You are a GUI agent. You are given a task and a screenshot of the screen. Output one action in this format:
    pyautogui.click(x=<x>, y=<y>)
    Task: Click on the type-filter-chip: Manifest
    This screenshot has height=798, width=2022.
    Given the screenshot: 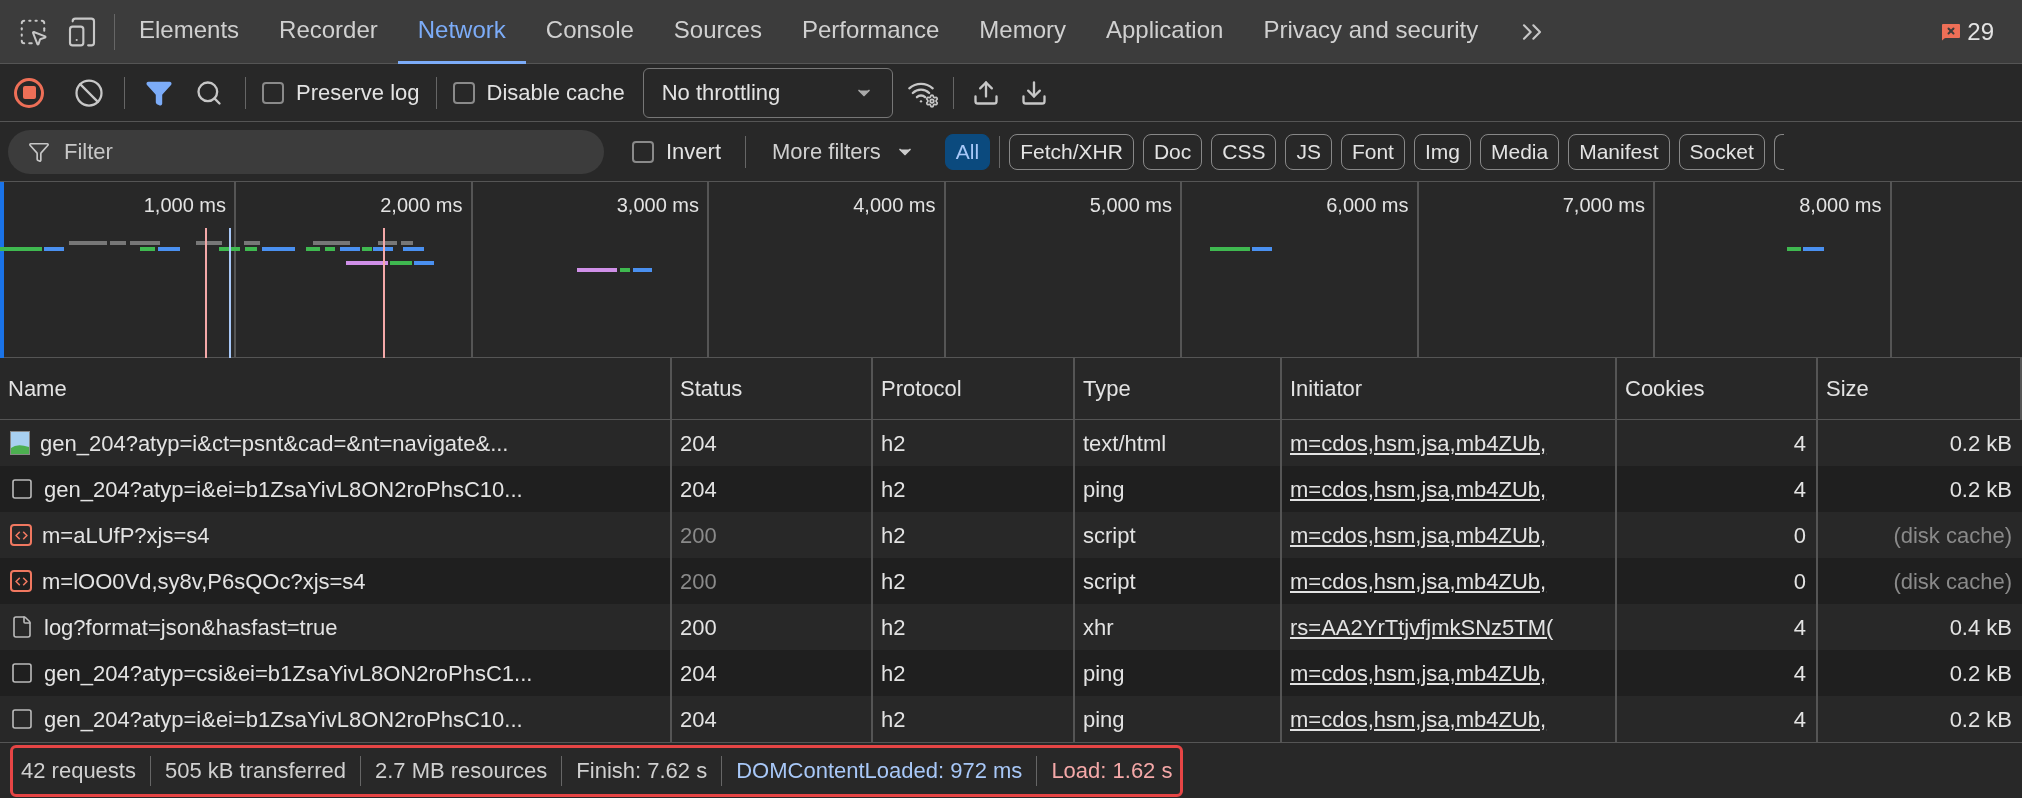 What is the action you would take?
    pyautogui.click(x=1619, y=151)
    